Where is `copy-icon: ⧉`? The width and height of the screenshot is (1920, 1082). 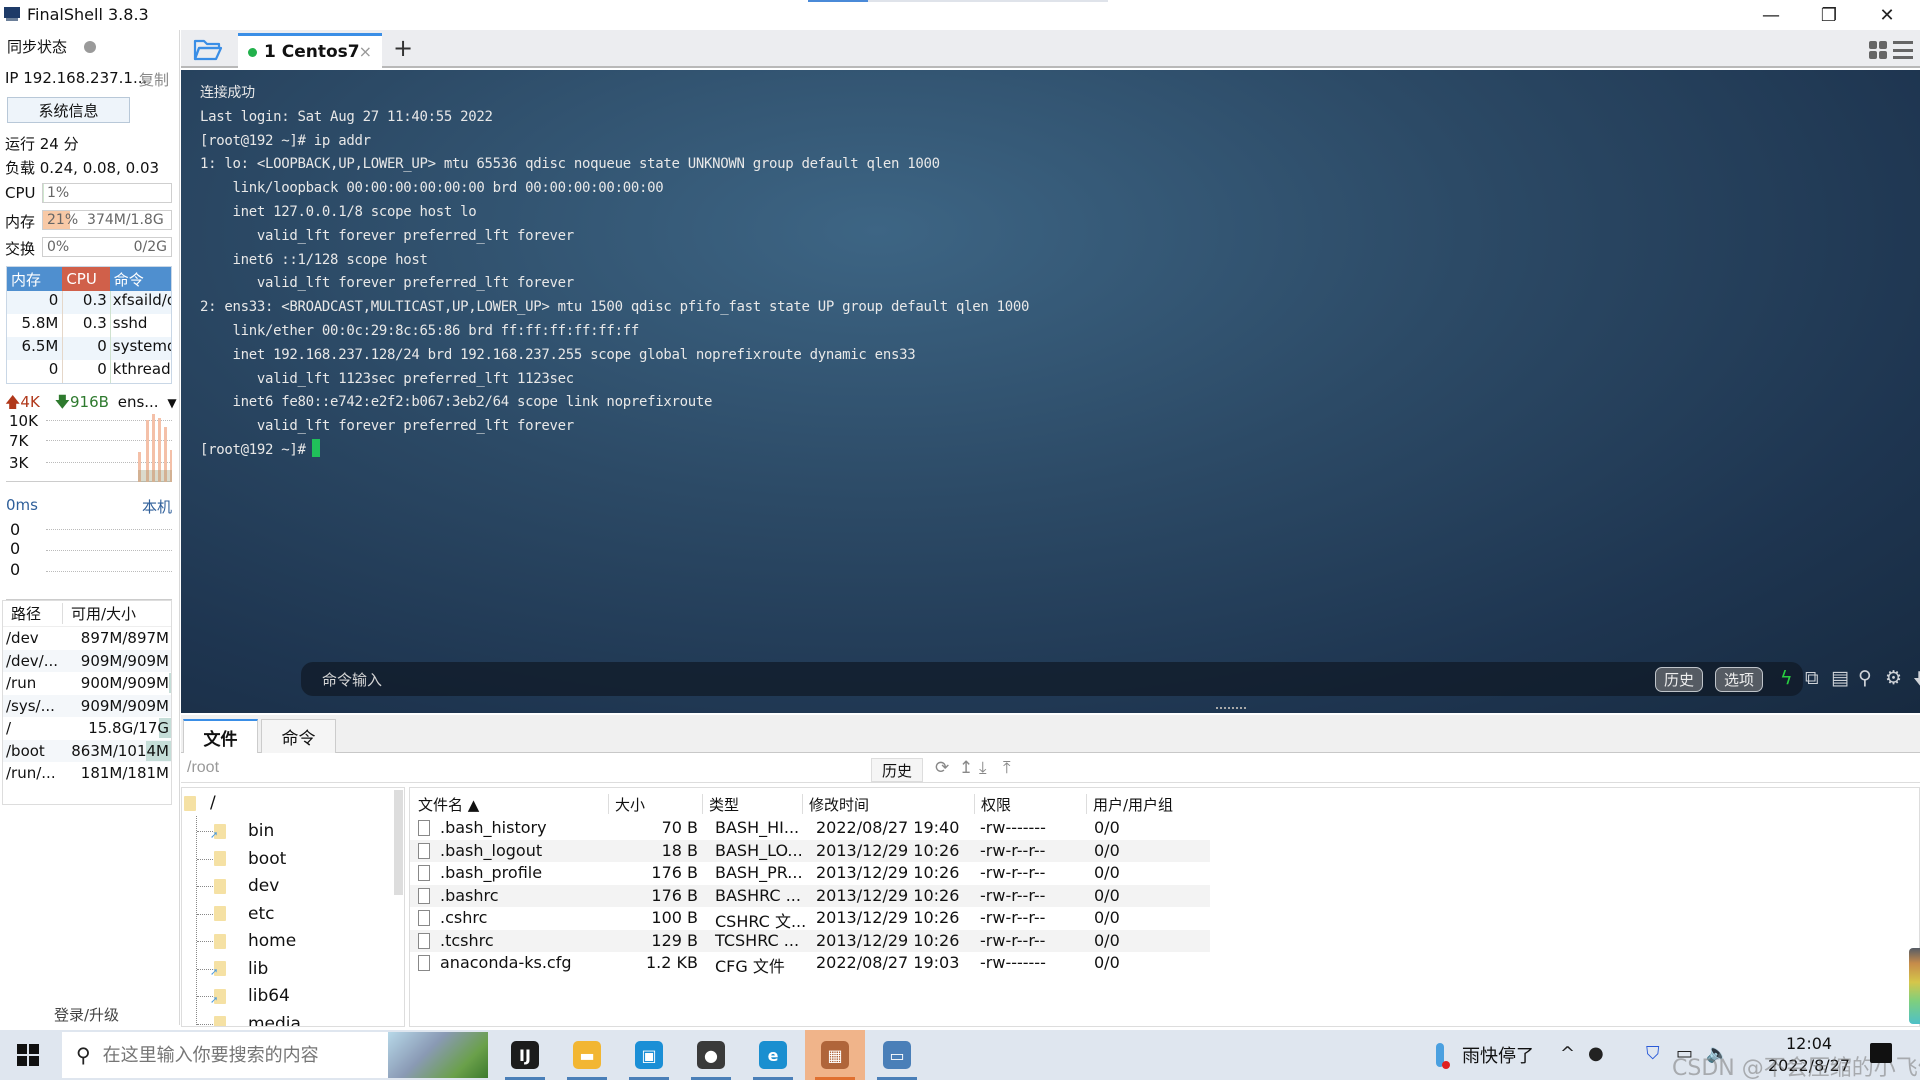
copy-icon: ⧉ is located at coordinates (1812, 678).